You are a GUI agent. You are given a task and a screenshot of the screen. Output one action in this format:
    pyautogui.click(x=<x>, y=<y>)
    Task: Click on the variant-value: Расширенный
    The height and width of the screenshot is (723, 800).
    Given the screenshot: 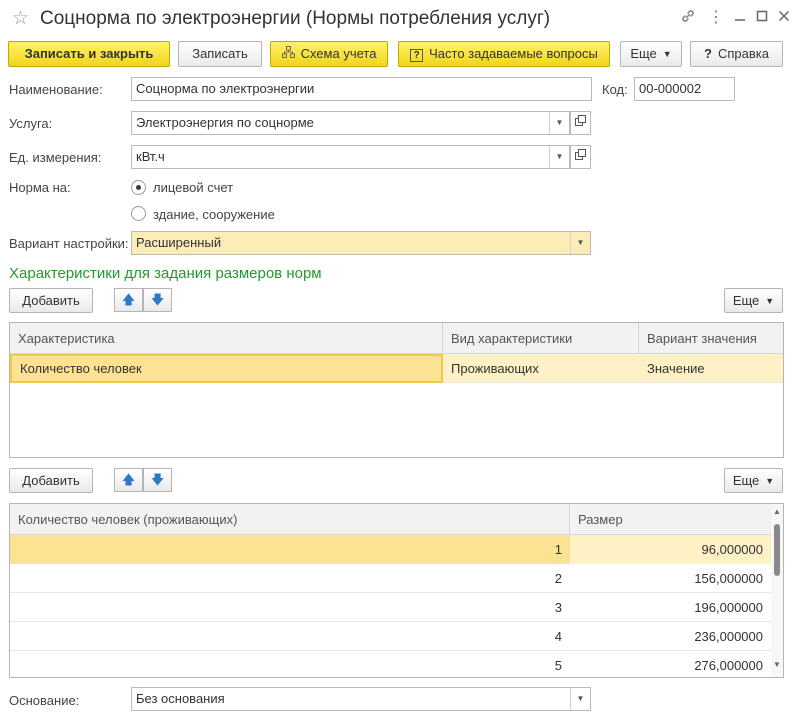 What is the action you would take?
    pyautogui.click(x=179, y=242)
    